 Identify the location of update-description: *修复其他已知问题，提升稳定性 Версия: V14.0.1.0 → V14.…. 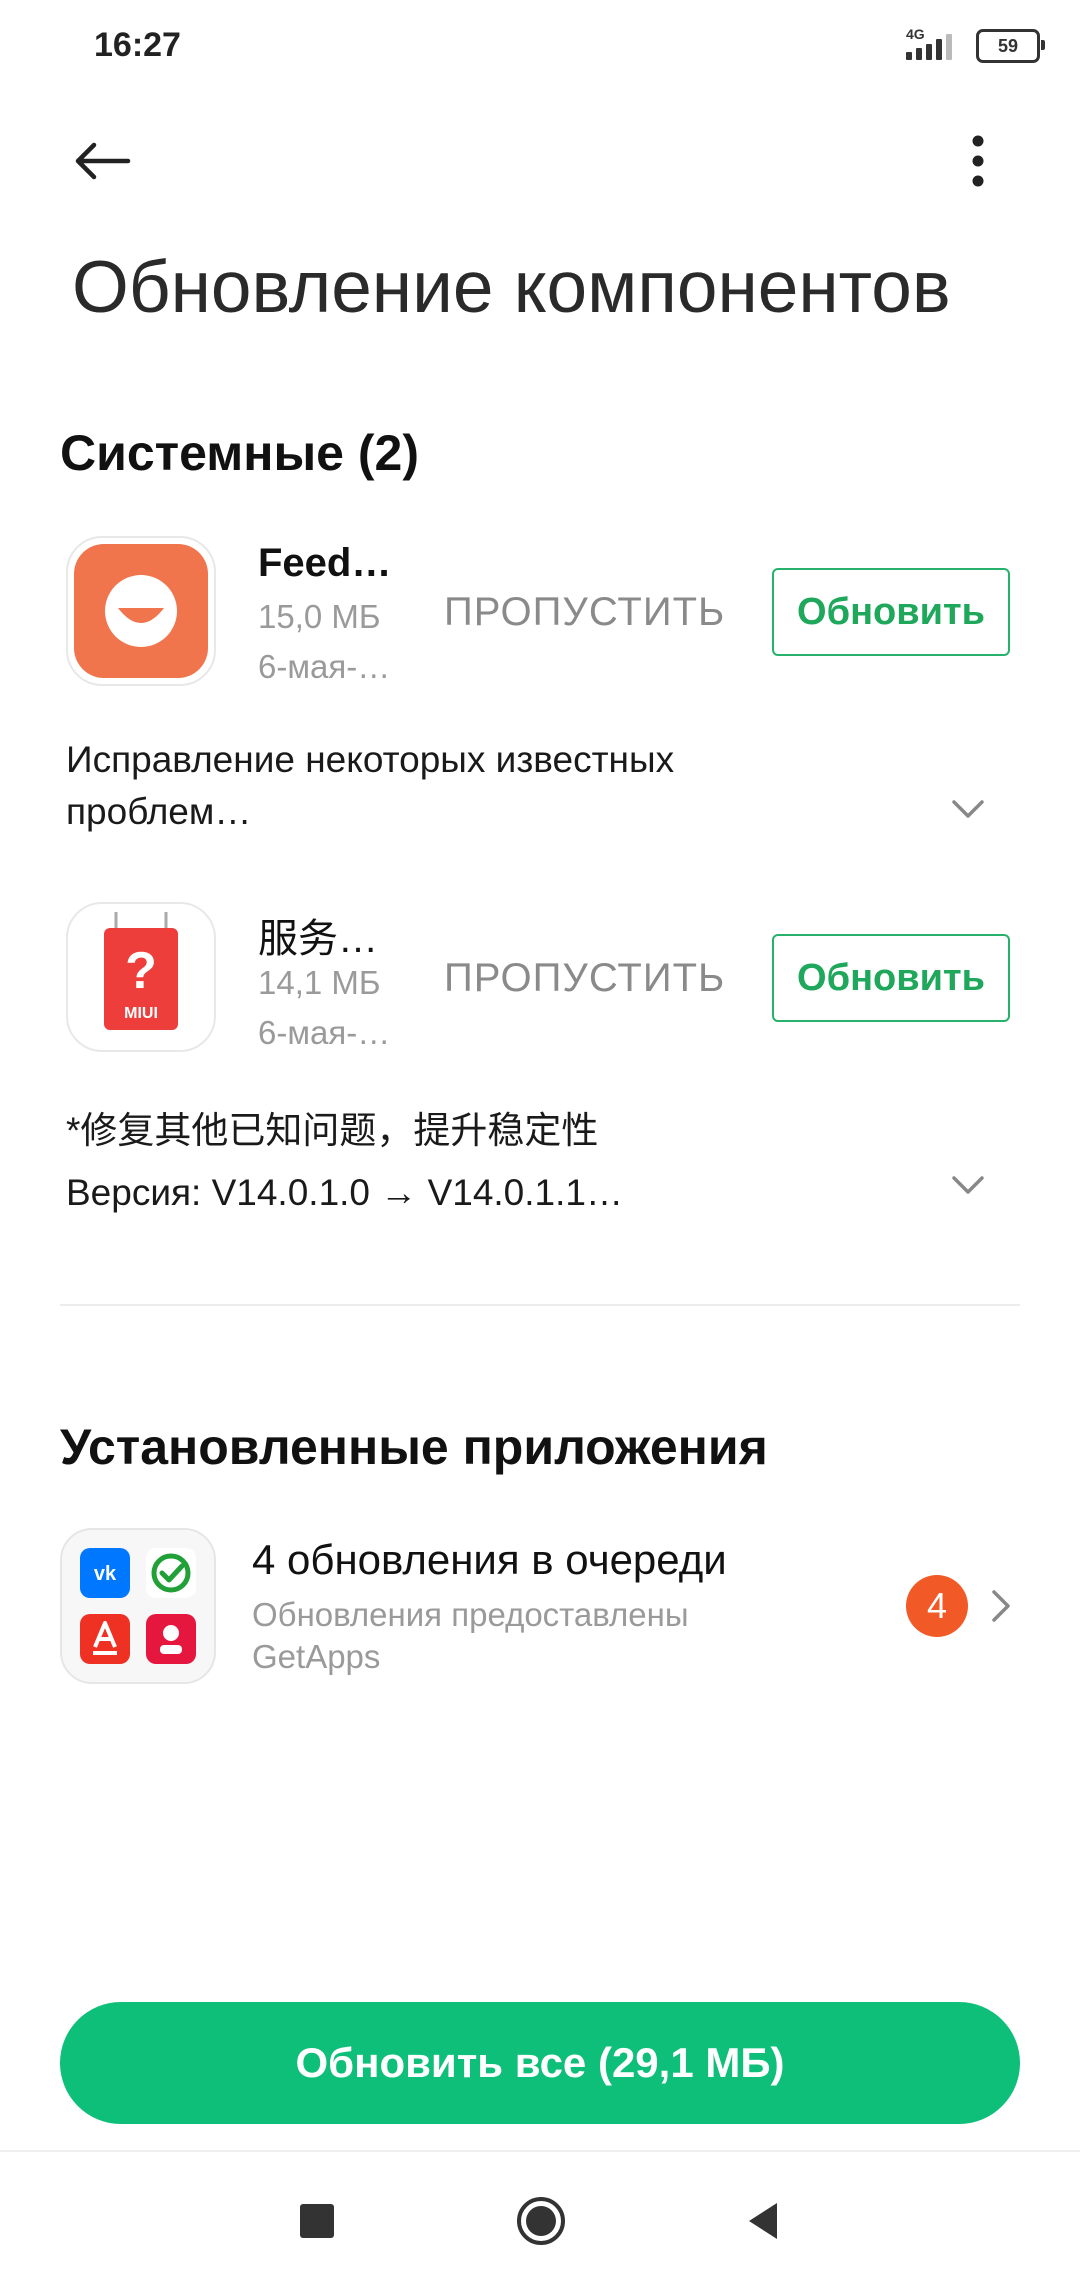
(496, 1162).